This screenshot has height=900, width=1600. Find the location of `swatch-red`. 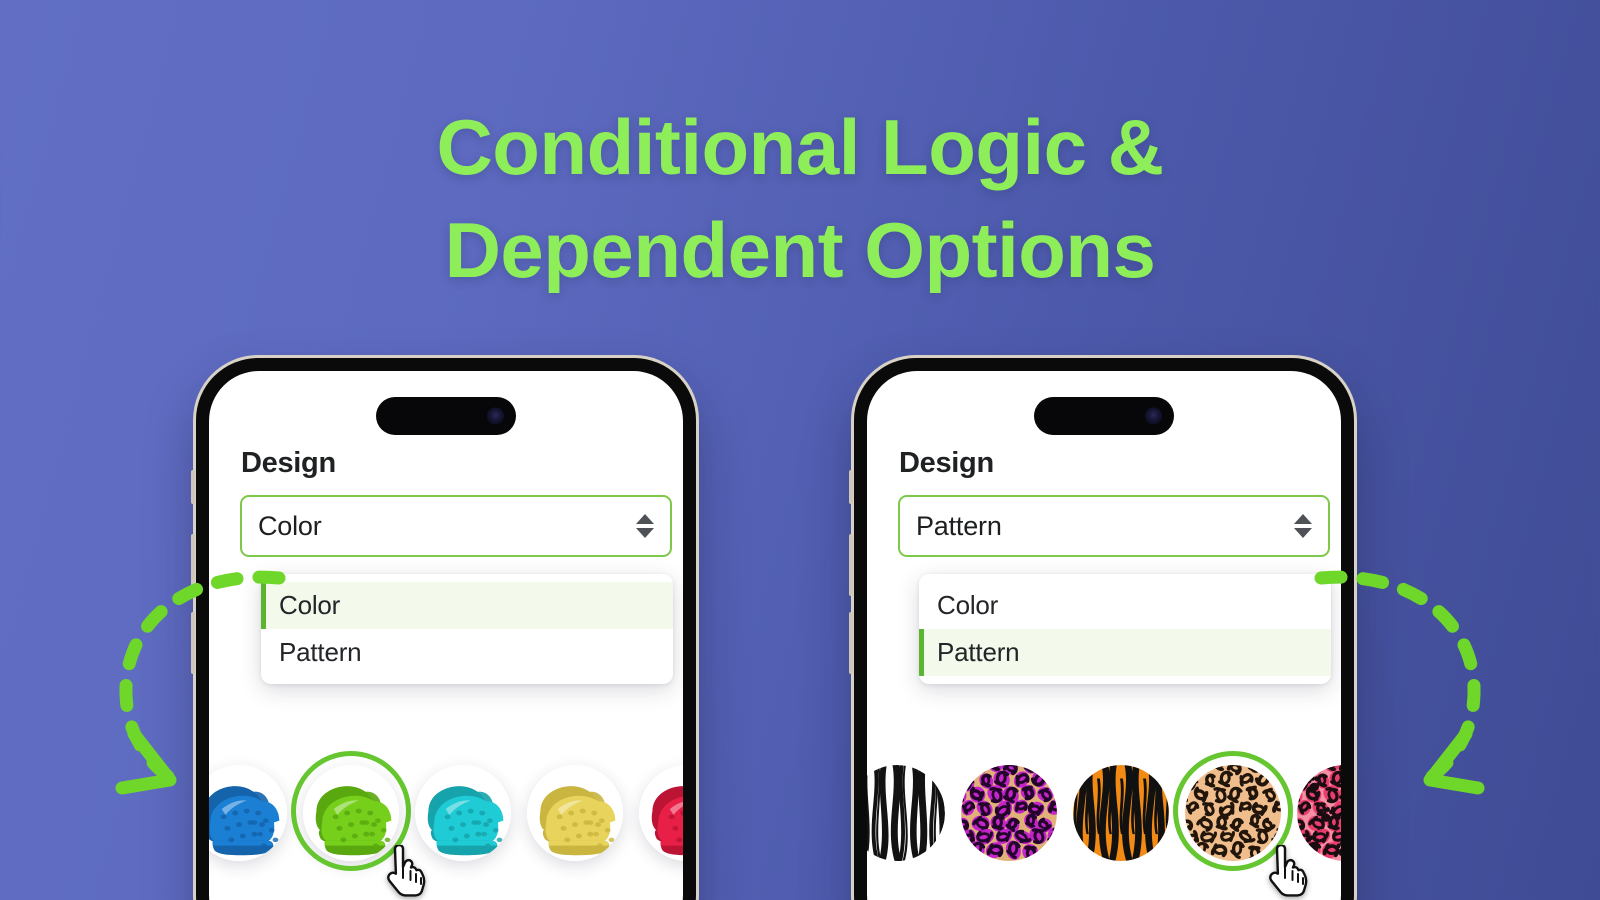

swatch-red is located at coordinates (661, 813).